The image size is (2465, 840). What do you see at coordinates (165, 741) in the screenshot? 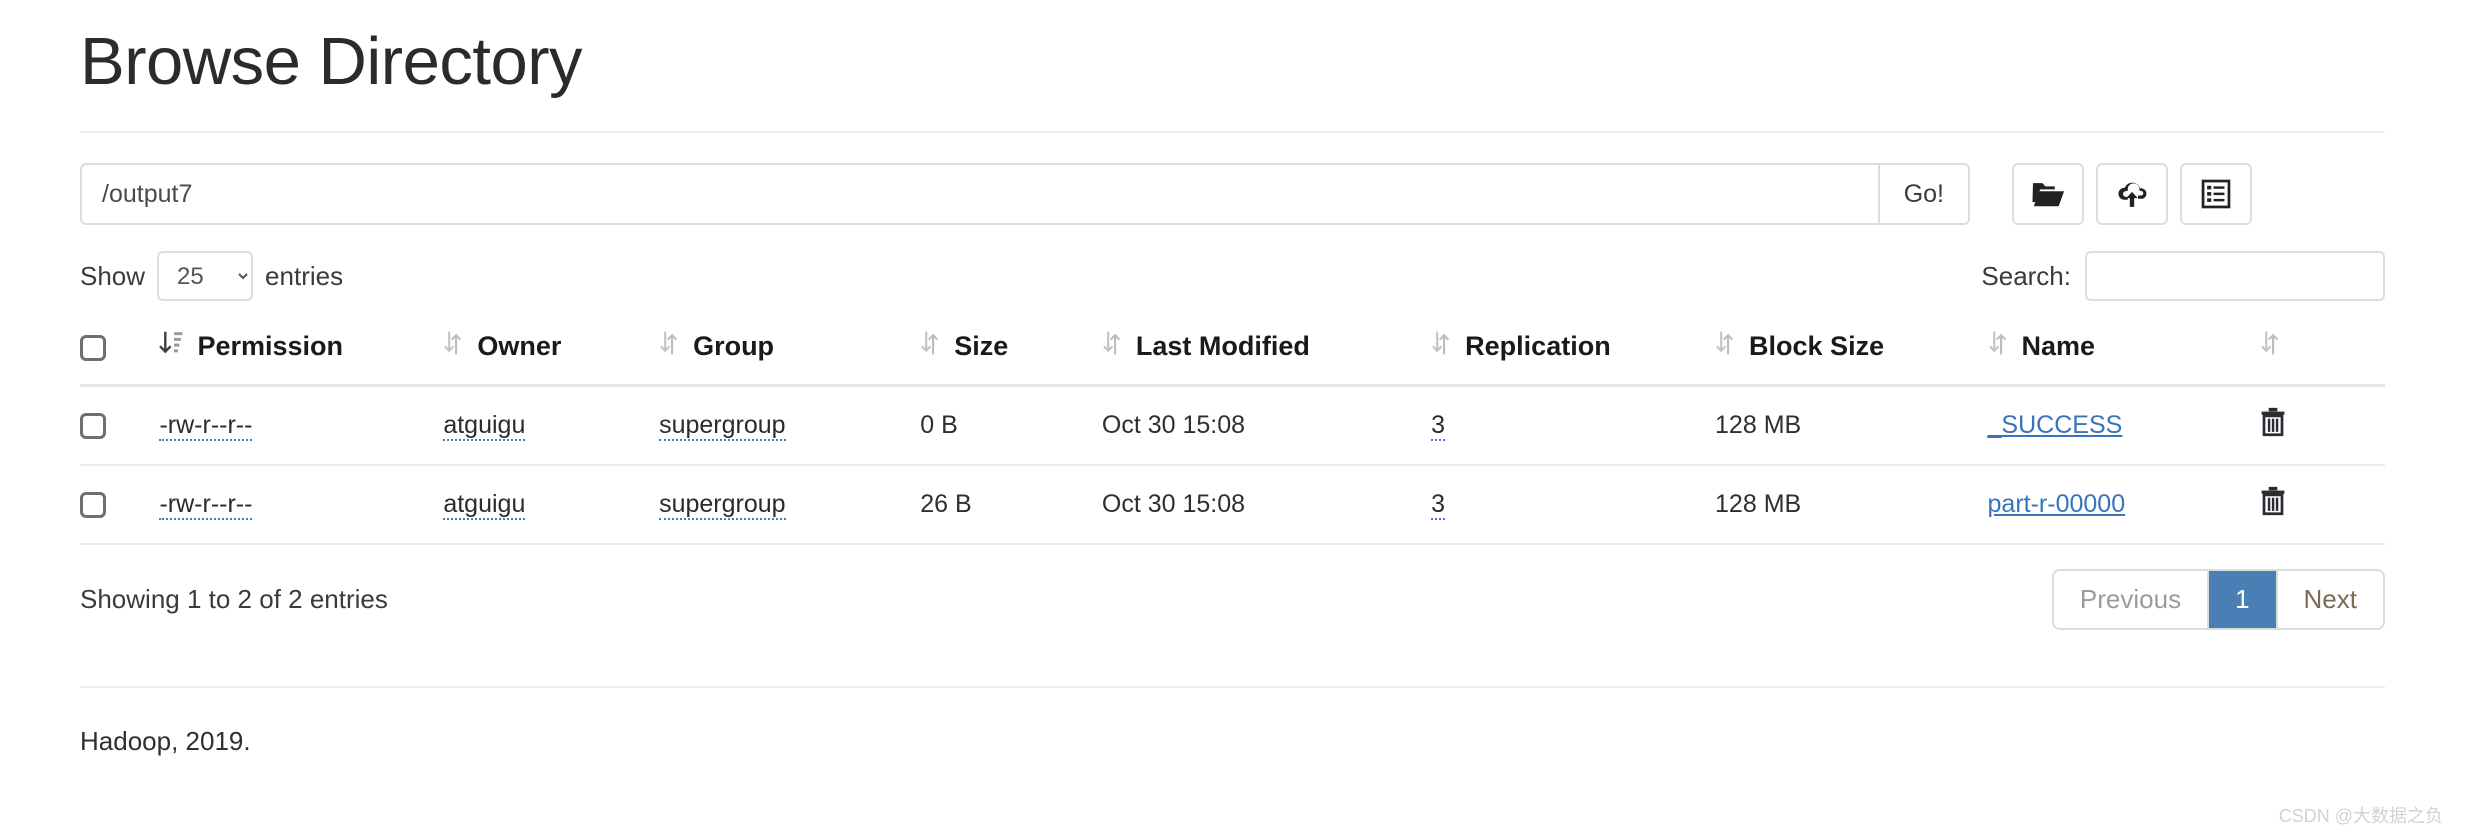
I see `footer-text: Hadoop, 2019.` at bounding box center [165, 741].